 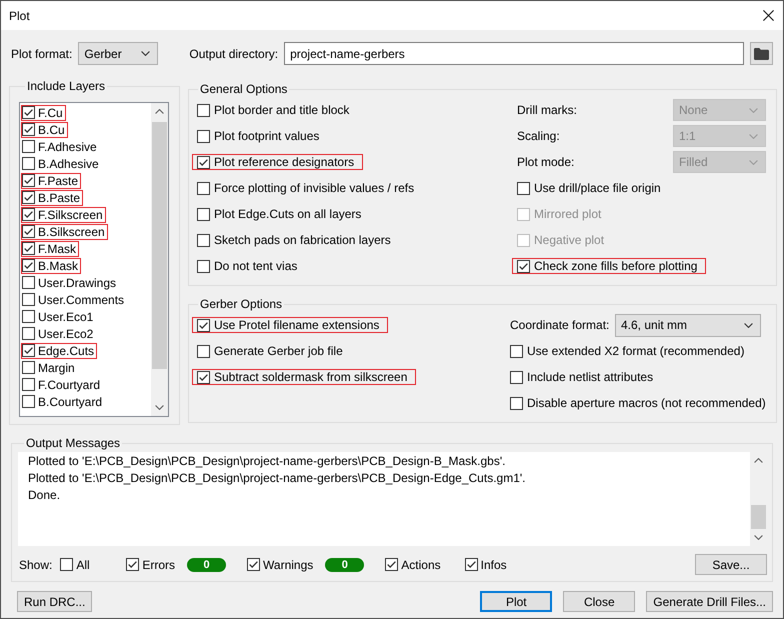 What do you see at coordinates (206, 565) in the screenshot?
I see `count-badge: 0` at bounding box center [206, 565].